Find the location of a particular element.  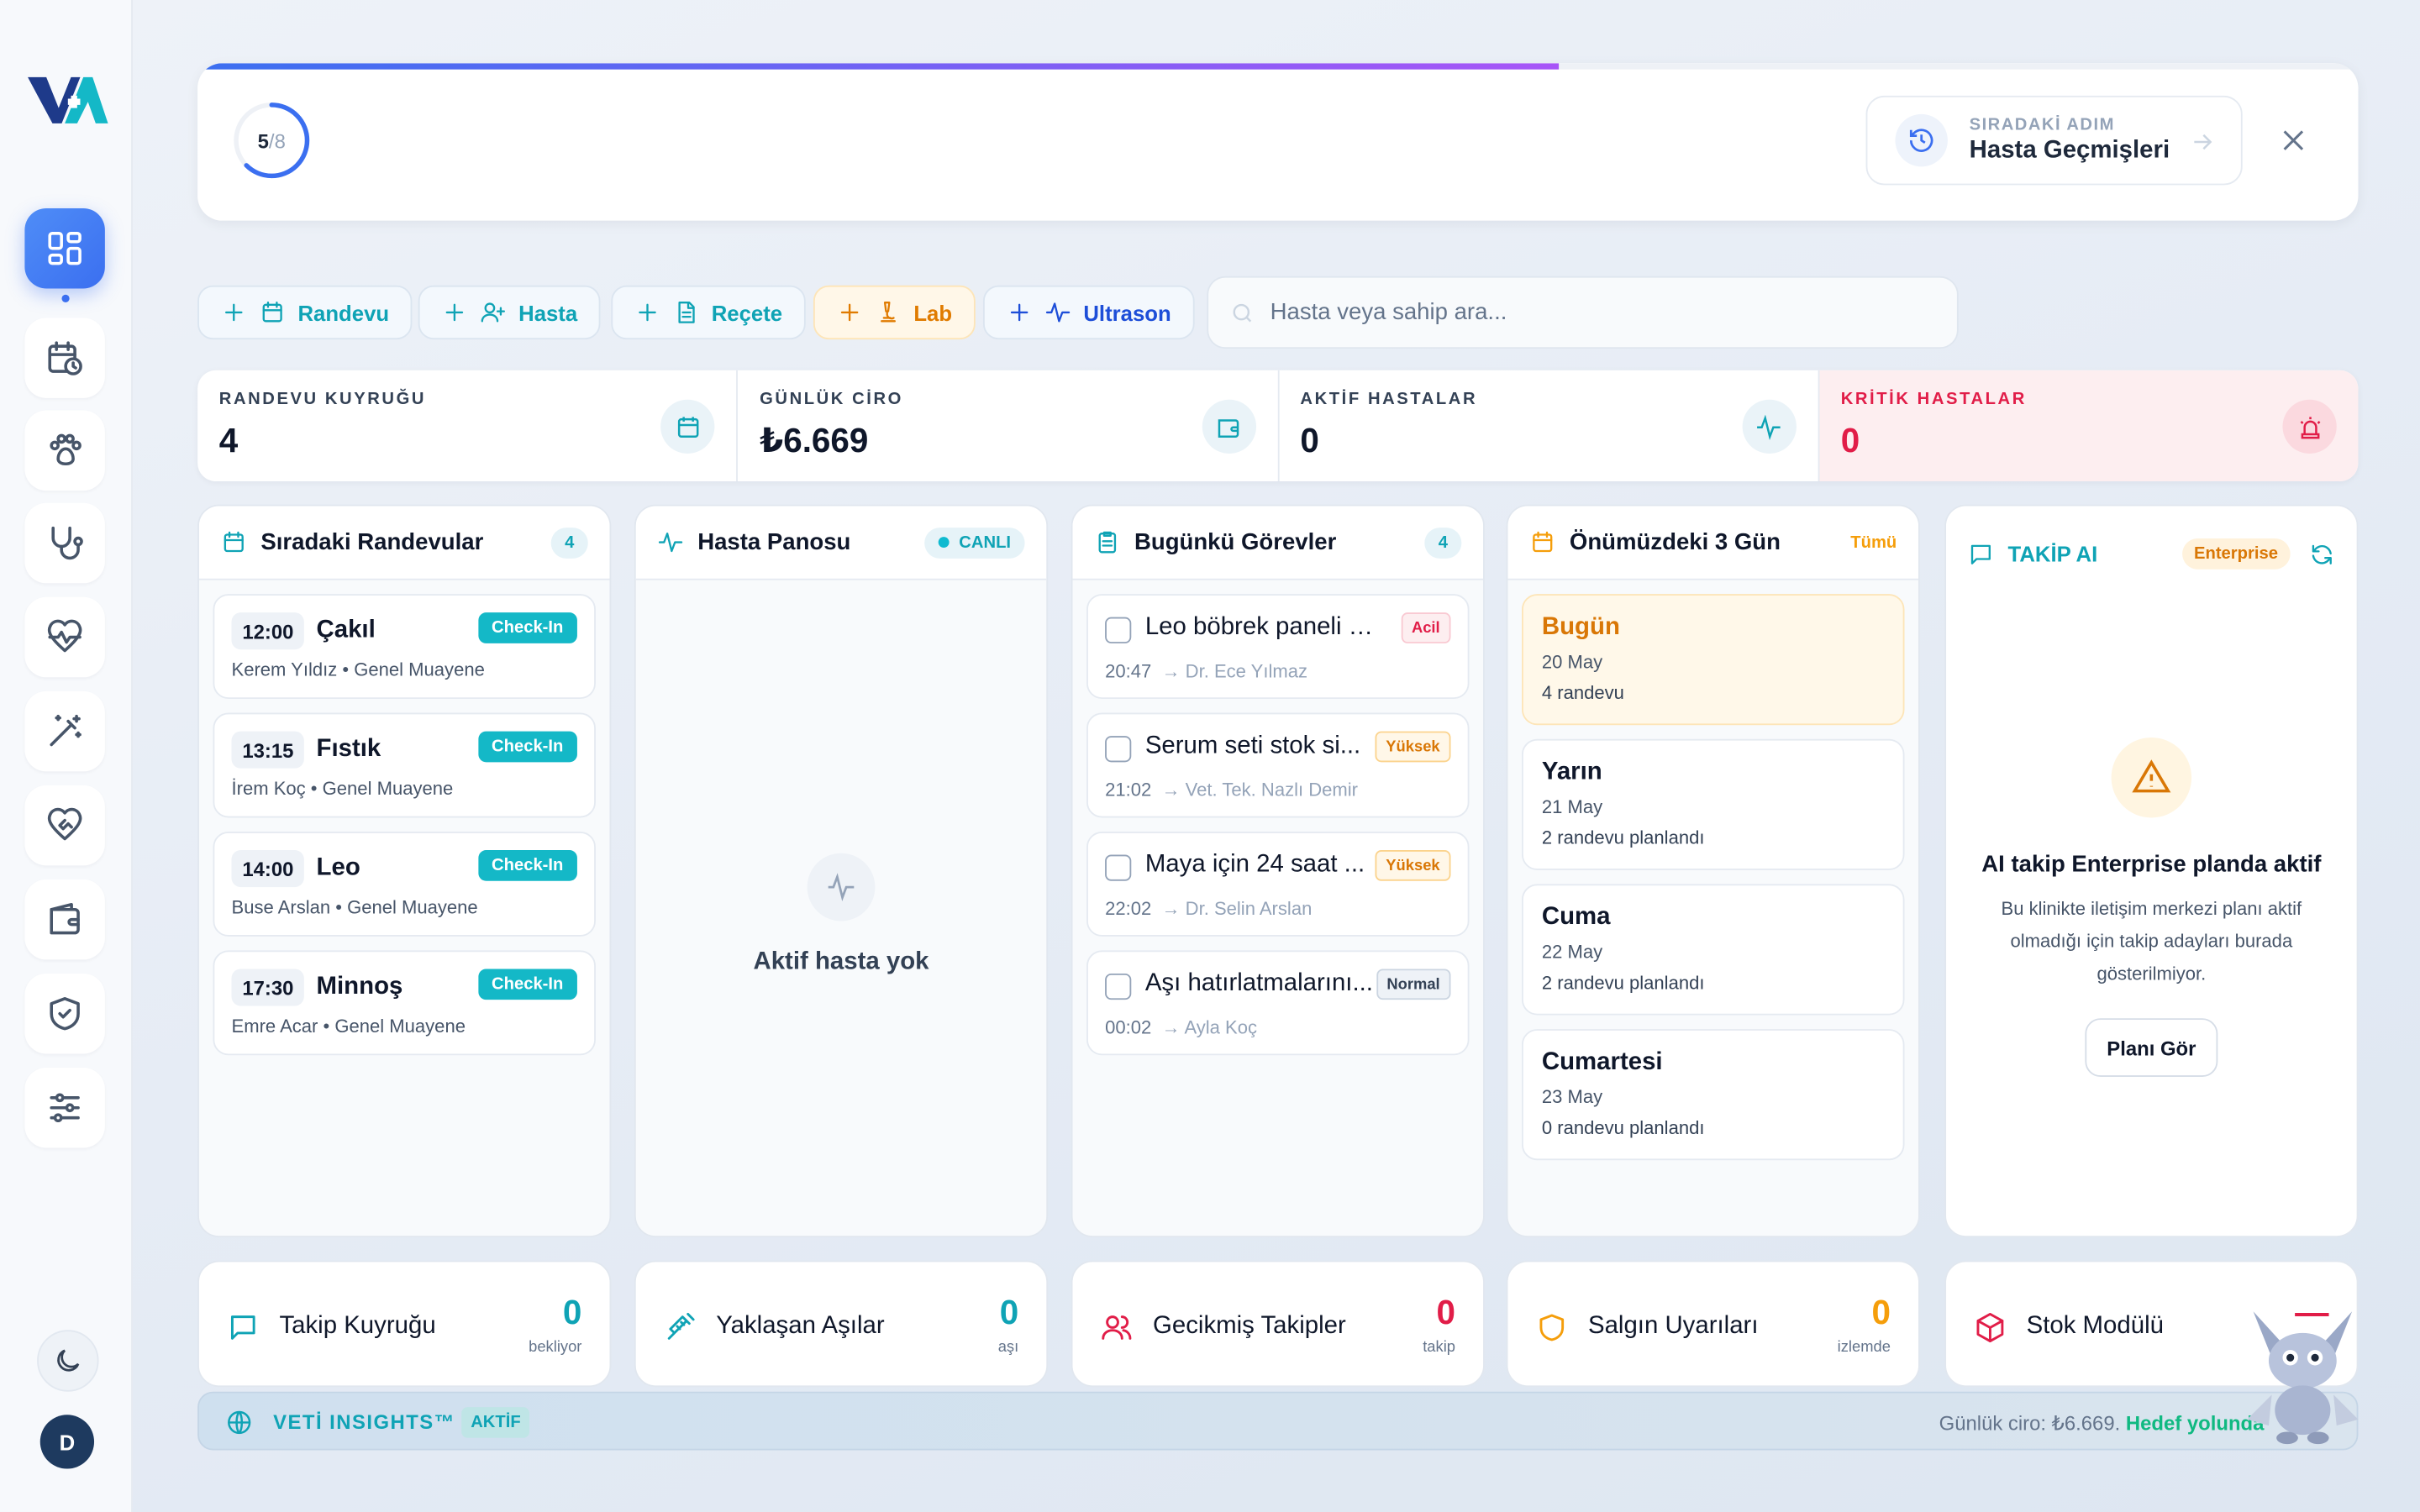

patient-board-panel: Hasta Panosu CANLI Aktif hasta yok is located at coordinates (841, 871).